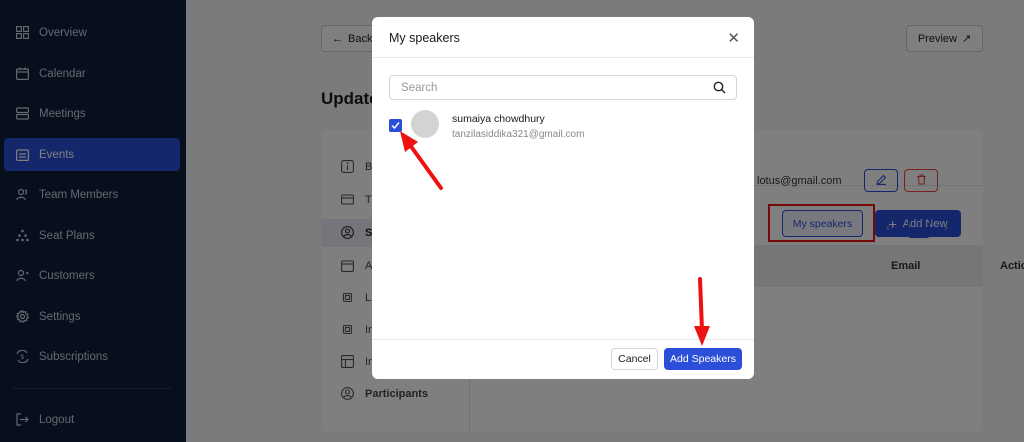 The height and width of the screenshot is (442, 1024). I want to click on annotation-arrow-add-speakers, so click(702, 311).